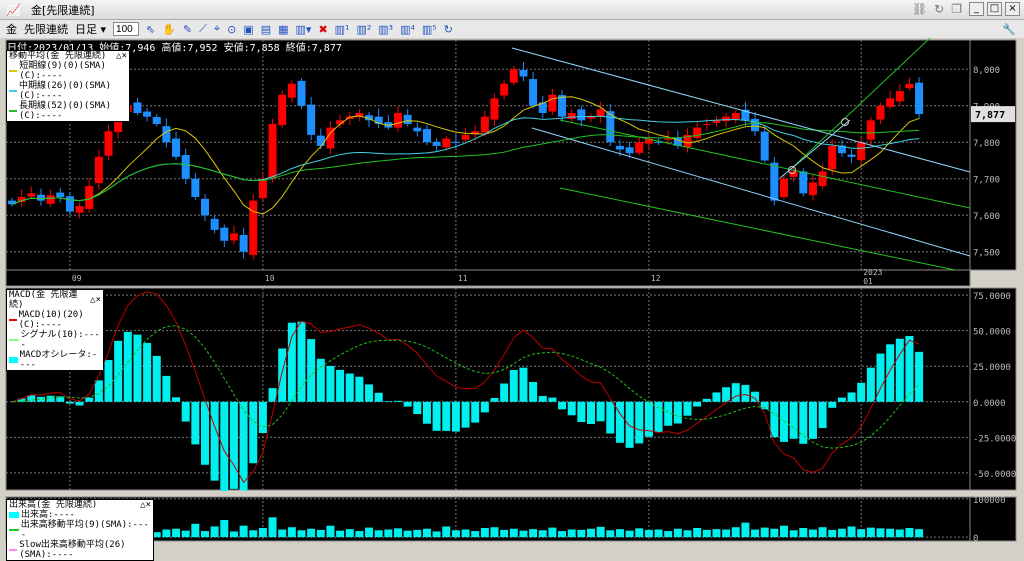 This screenshot has width=1024, height=561. I want to click on contract-label: 先限連続, so click(46, 29).